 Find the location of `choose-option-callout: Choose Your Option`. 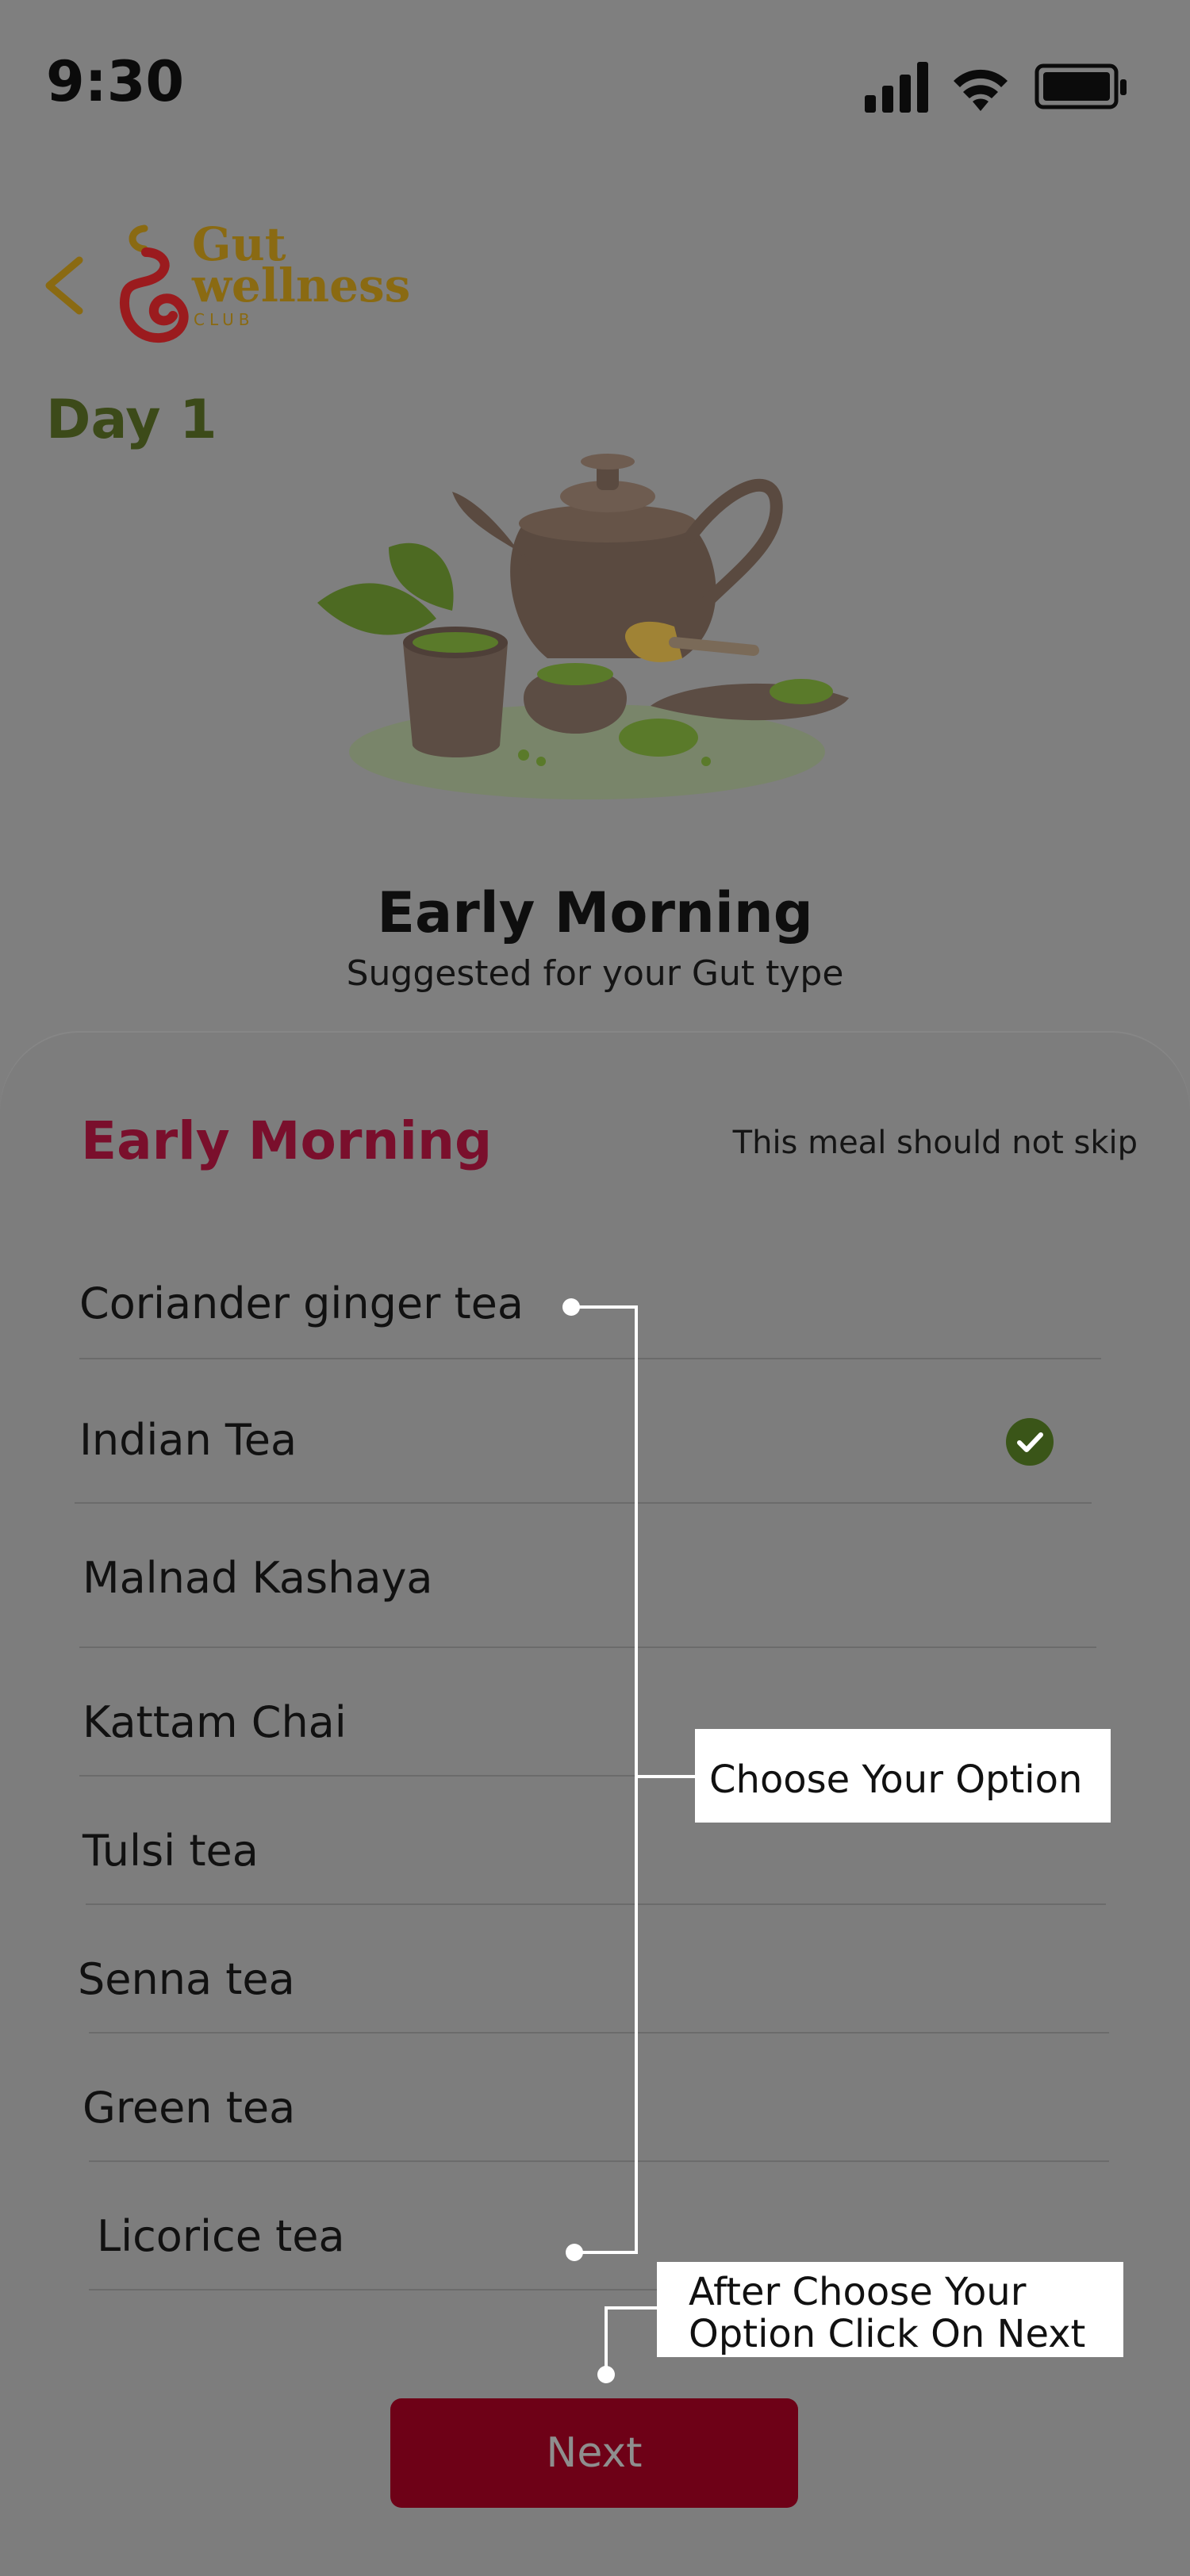

choose-option-callout: Choose Your Option is located at coordinates (903, 1776).